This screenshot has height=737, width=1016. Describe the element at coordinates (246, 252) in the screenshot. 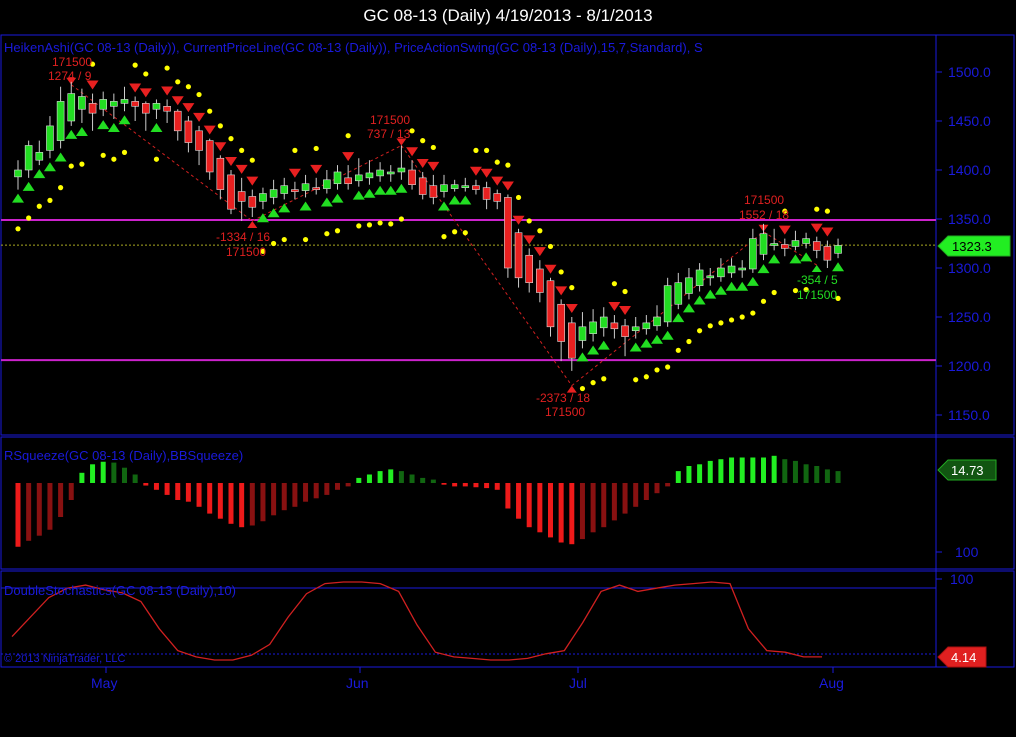

I see `annotation-3b: 171500` at that location.